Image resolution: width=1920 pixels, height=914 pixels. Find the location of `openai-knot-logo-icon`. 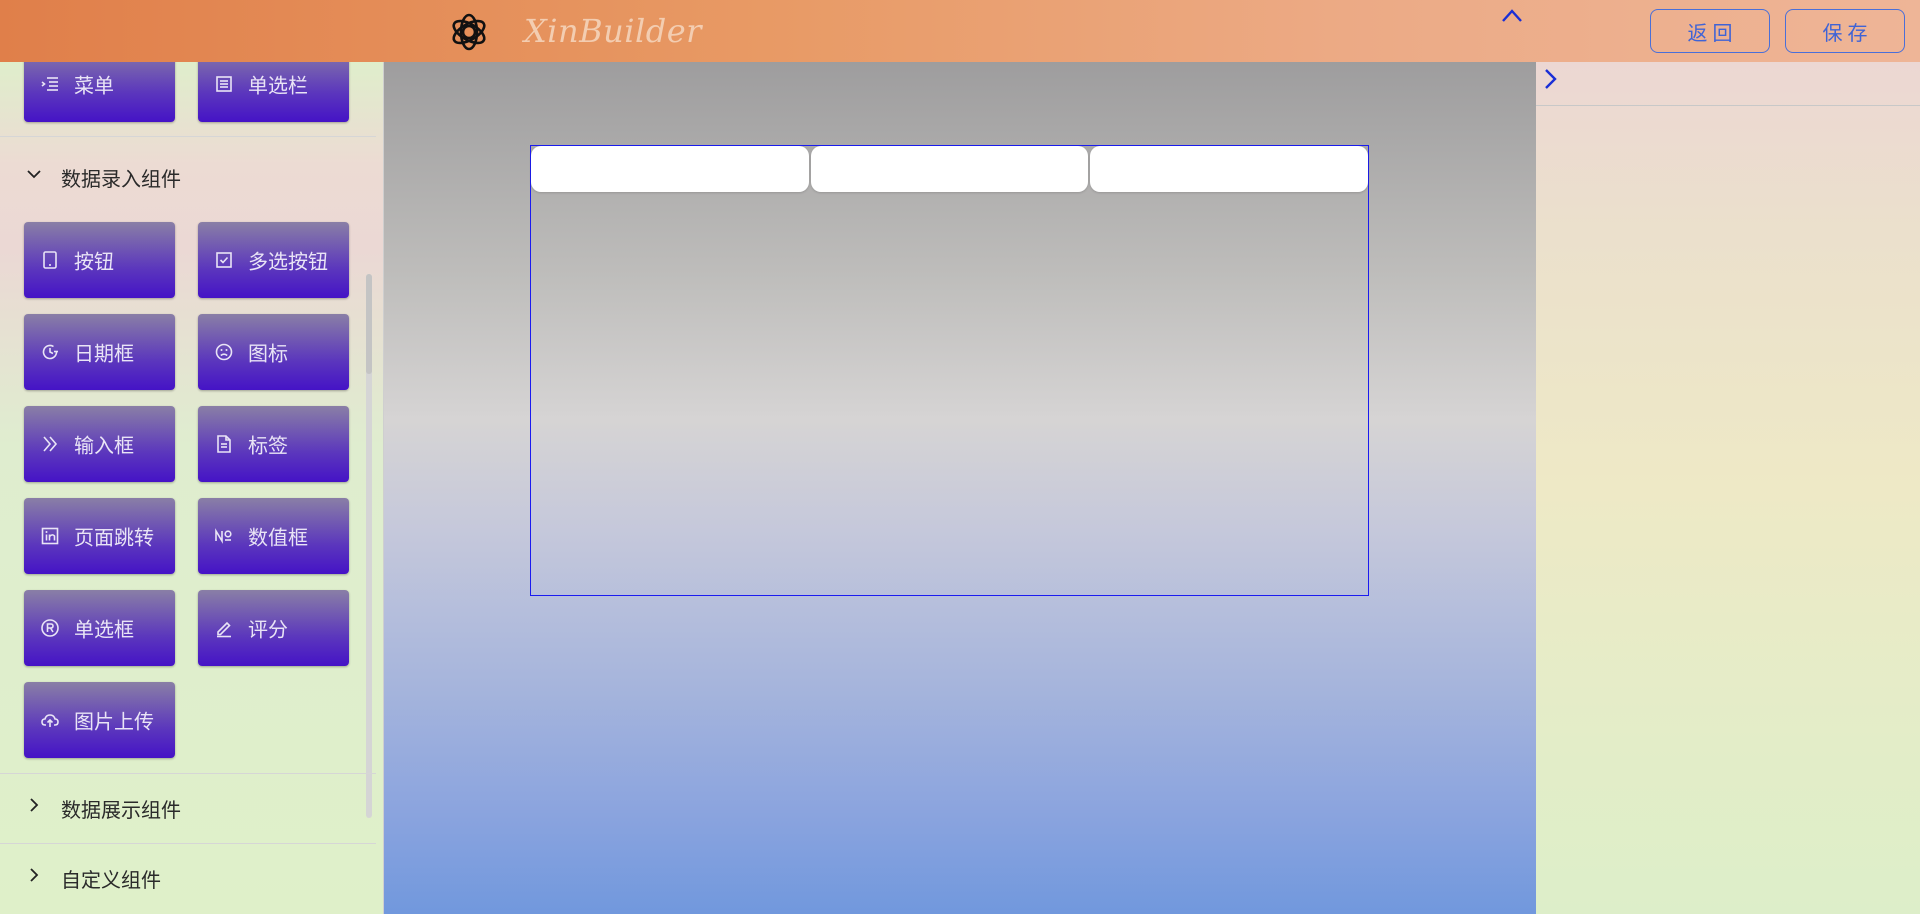

openai-knot-logo-icon is located at coordinates (469, 32).